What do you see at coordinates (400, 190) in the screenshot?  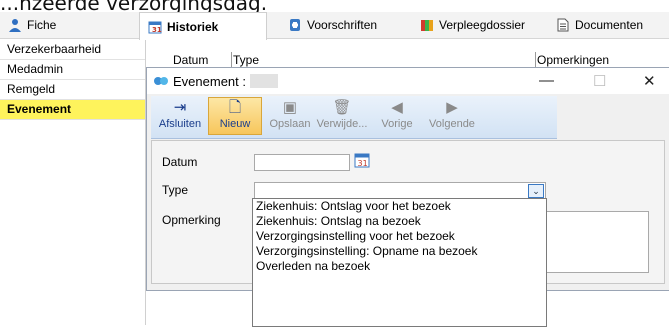 I see `type-dropdown: ⌄` at bounding box center [400, 190].